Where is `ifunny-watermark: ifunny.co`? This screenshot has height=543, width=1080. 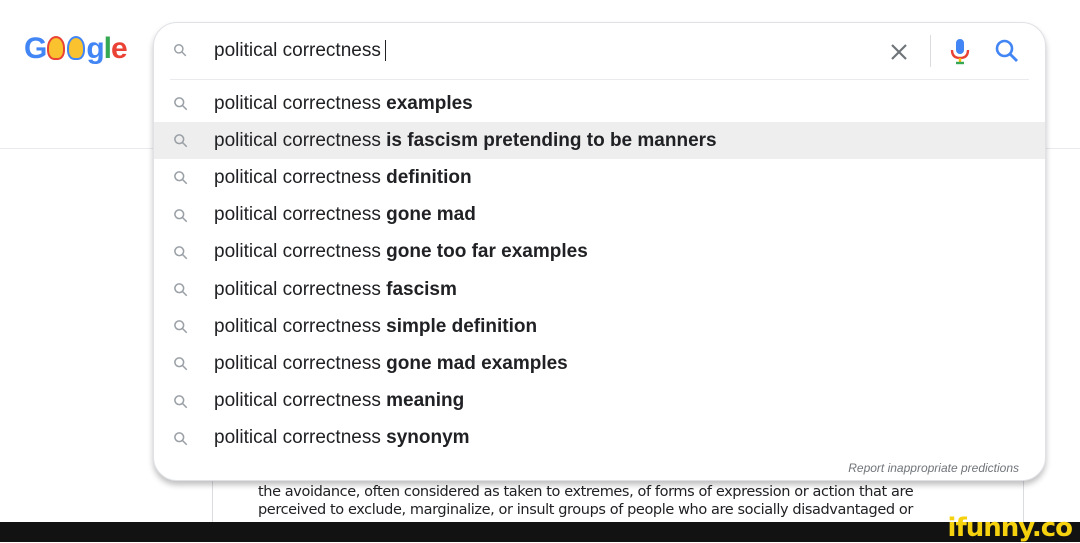 ifunny-watermark: ifunny.co is located at coordinates (1010, 528).